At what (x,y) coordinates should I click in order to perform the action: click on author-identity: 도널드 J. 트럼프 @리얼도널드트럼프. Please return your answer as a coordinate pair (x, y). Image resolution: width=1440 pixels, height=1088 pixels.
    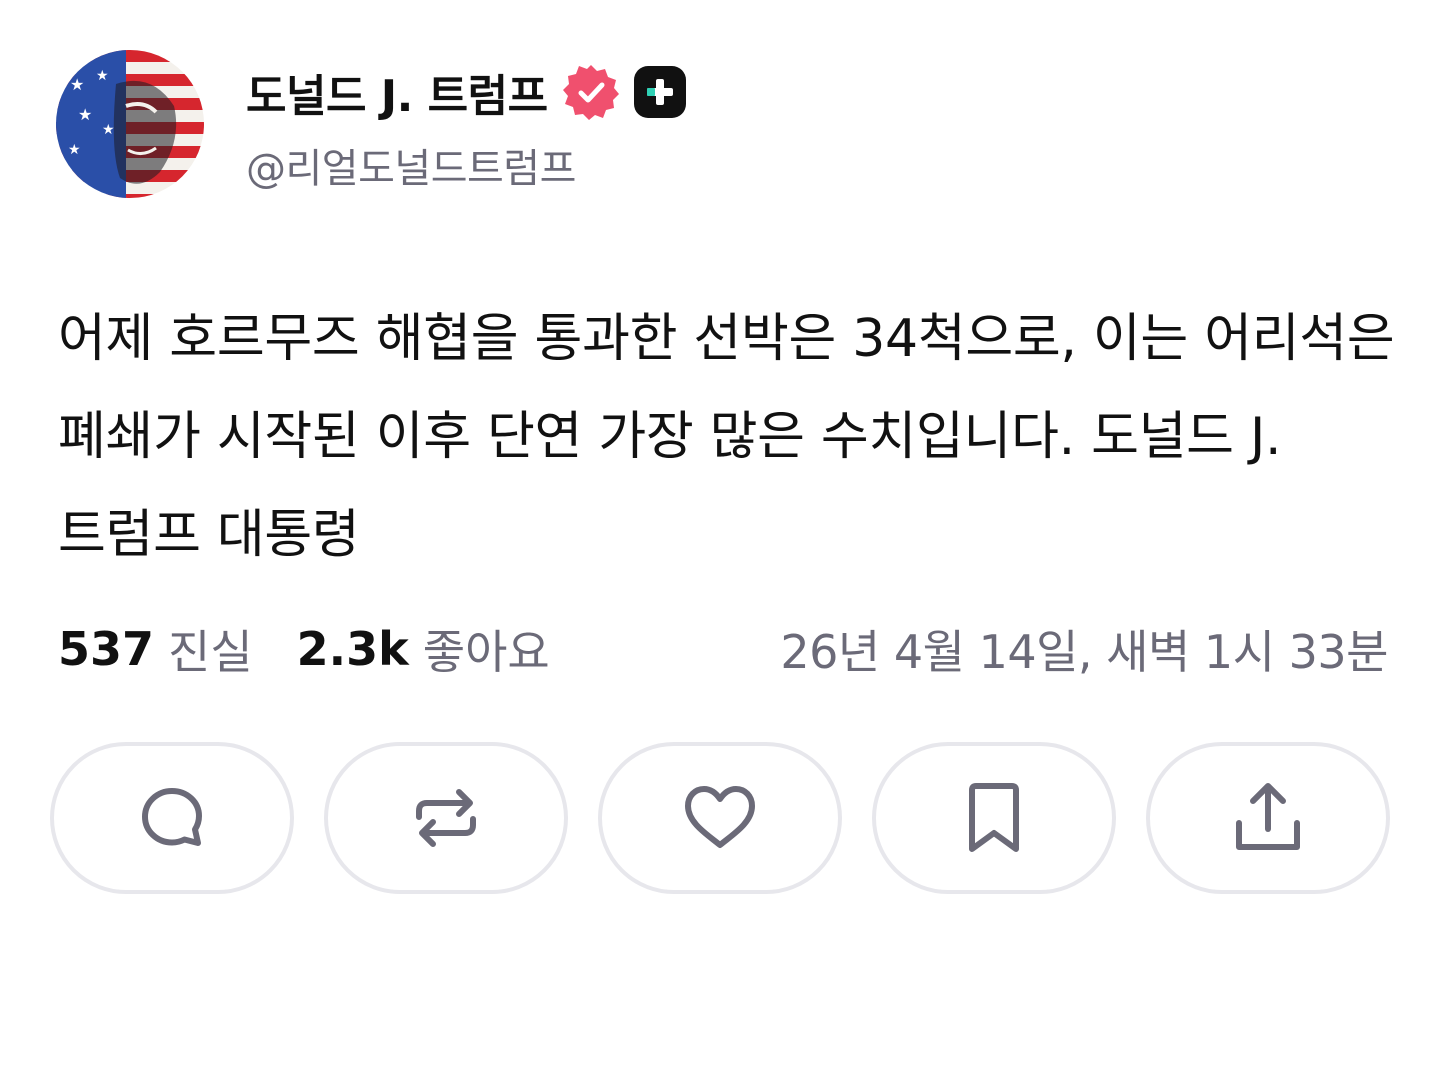
    Looking at the image, I should click on (466, 124).